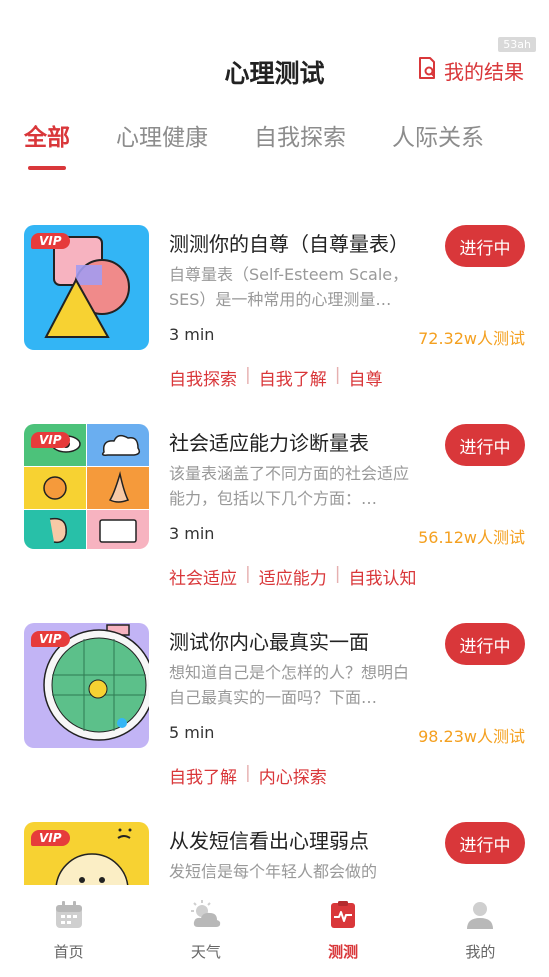 The height and width of the screenshot is (977, 549). I want to click on tag: 适应能力, so click(293, 576).